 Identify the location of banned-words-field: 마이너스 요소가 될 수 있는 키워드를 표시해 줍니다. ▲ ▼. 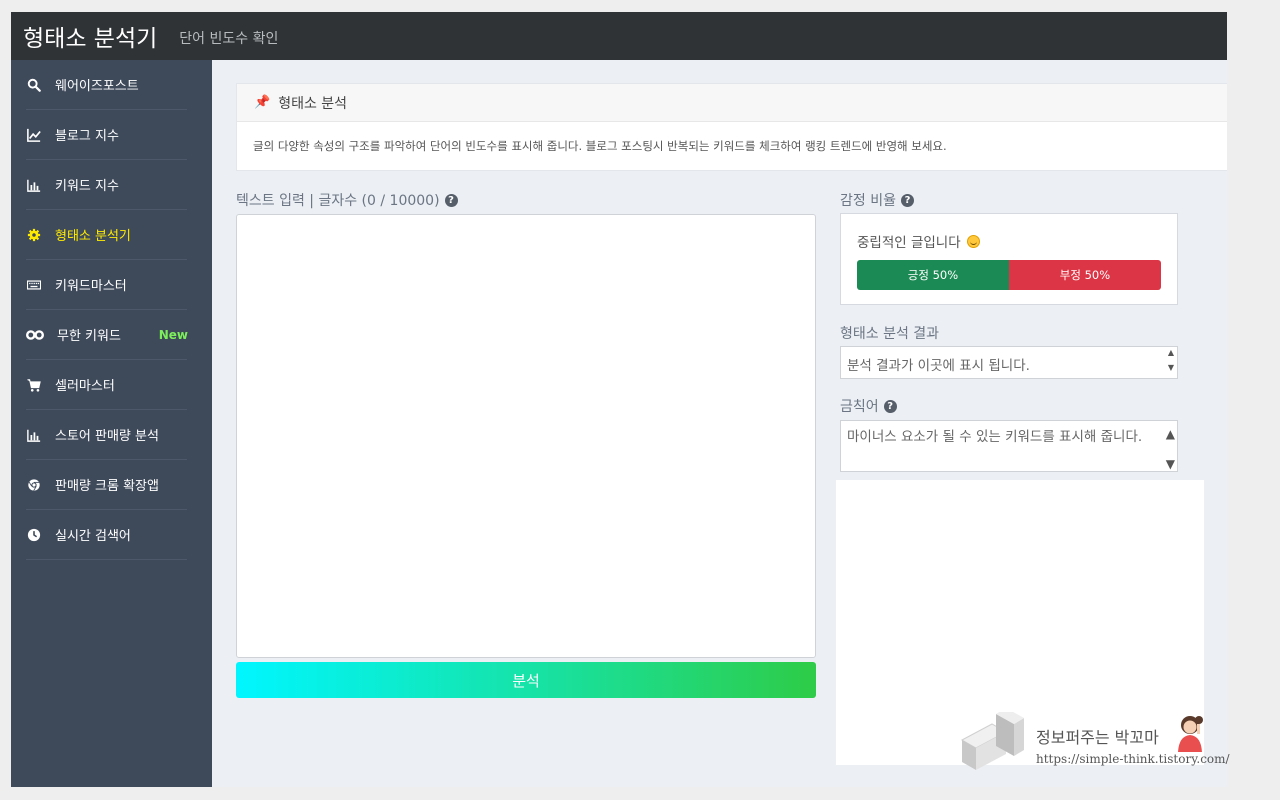
(1009, 446).